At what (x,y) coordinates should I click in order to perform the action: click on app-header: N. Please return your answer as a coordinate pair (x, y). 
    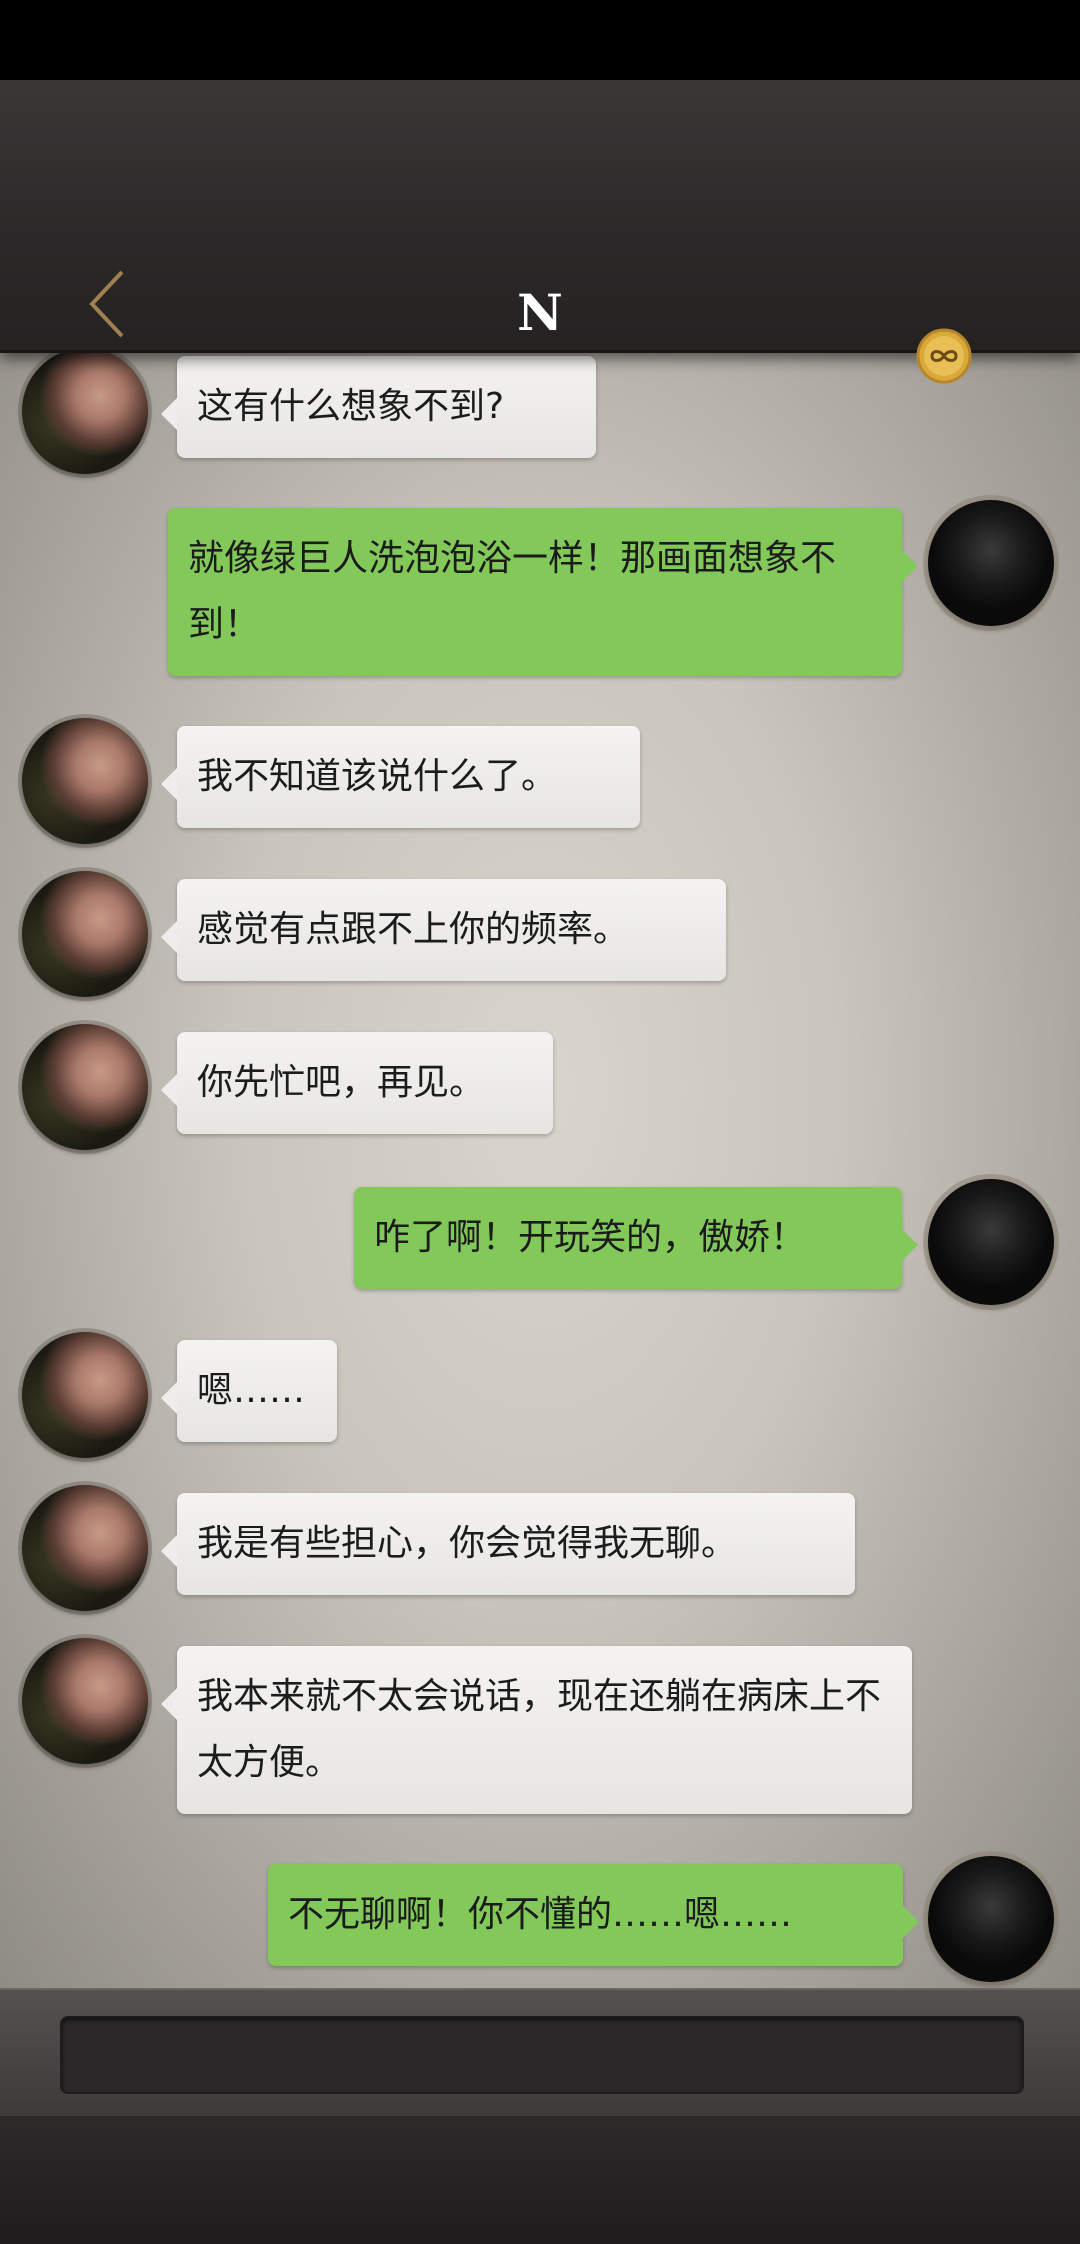
    Looking at the image, I should click on (540, 232).